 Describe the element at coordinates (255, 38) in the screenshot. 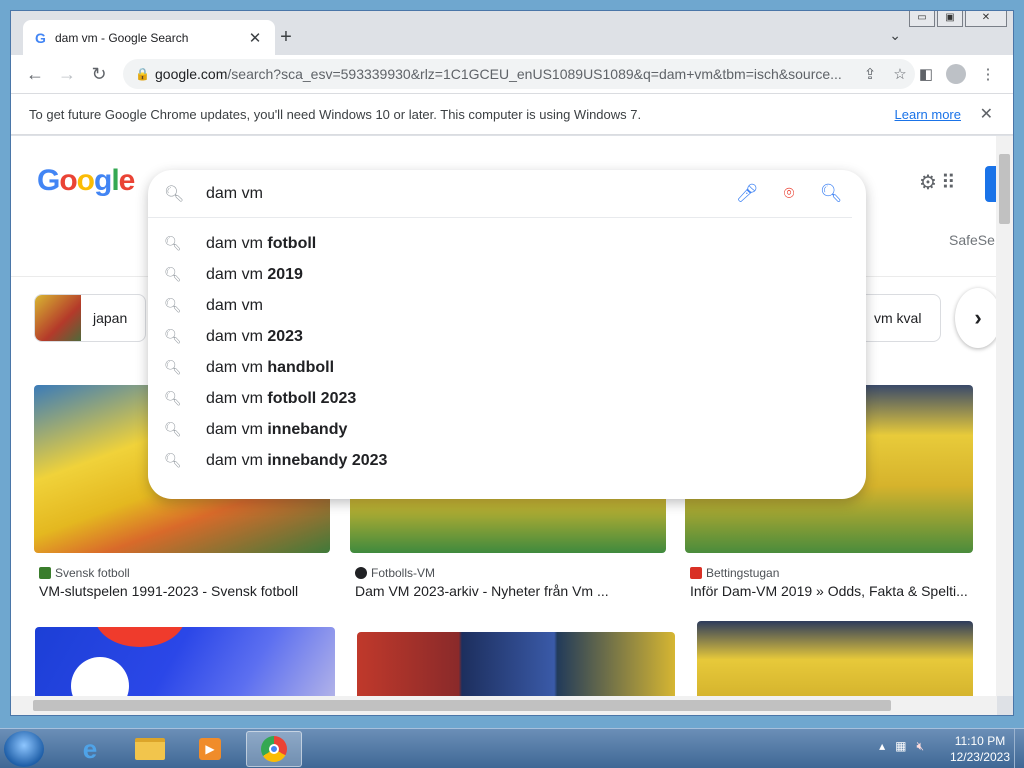

I see `tab-close-icon: ✕` at that location.